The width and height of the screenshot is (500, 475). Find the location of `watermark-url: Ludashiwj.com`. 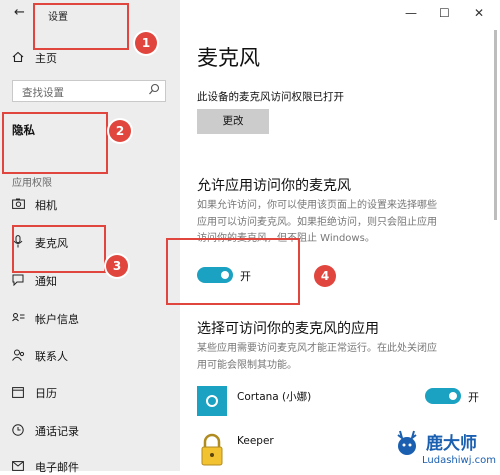

watermark-url: Ludashiwj.com is located at coordinates (459, 460).